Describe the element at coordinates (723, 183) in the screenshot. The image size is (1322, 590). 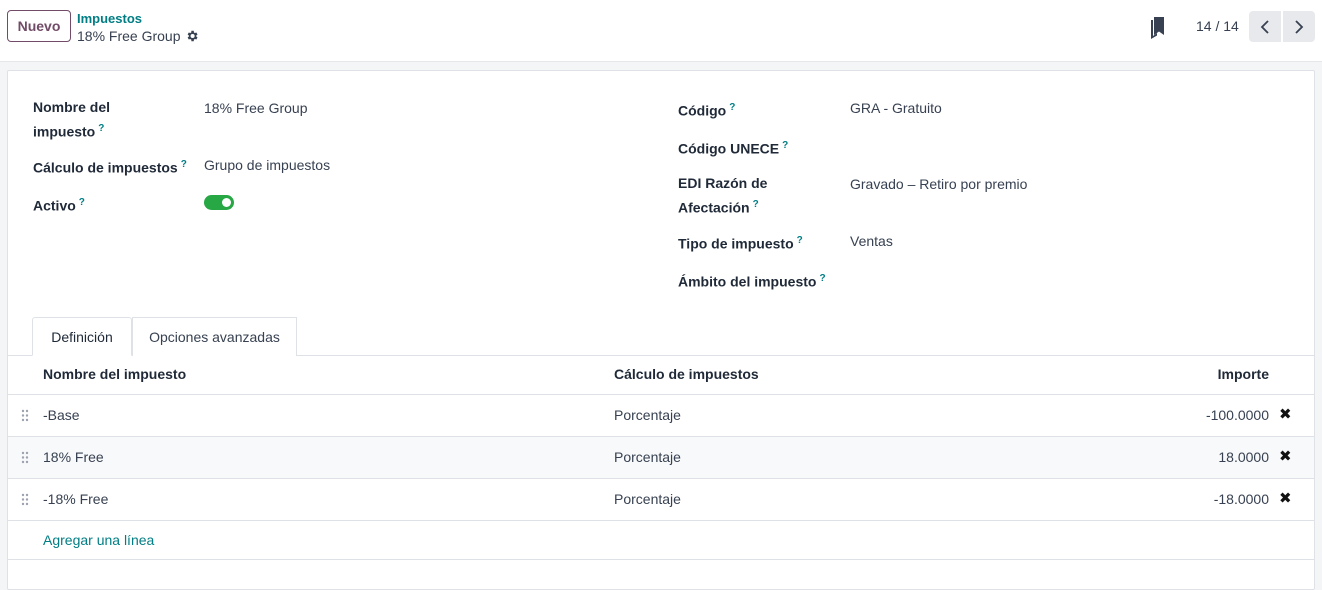
I see `edi-reason-label-line1: EDI Razón de` at that location.